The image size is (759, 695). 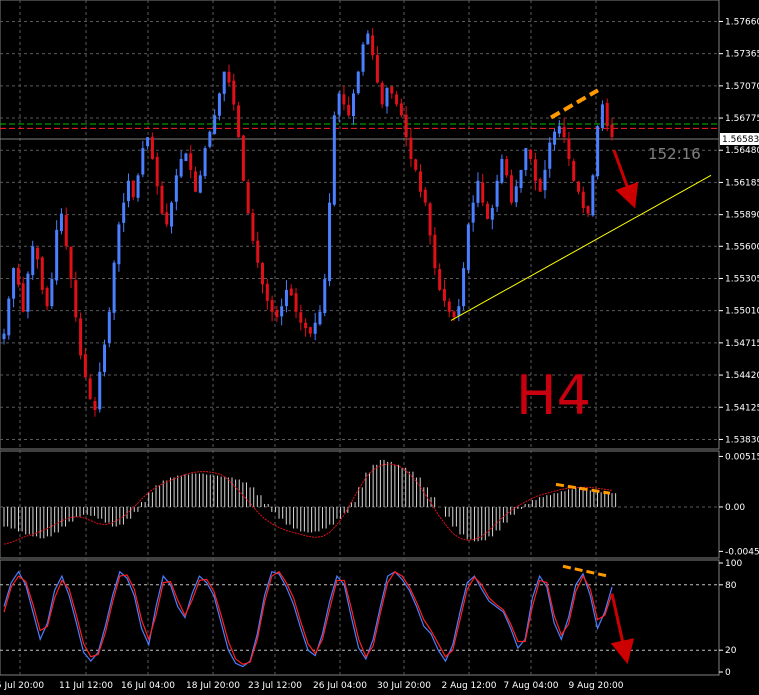 What do you see at coordinates (742, 376) in the screenshot?
I see `y-tick-label: 1.54420` at bounding box center [742, 376].